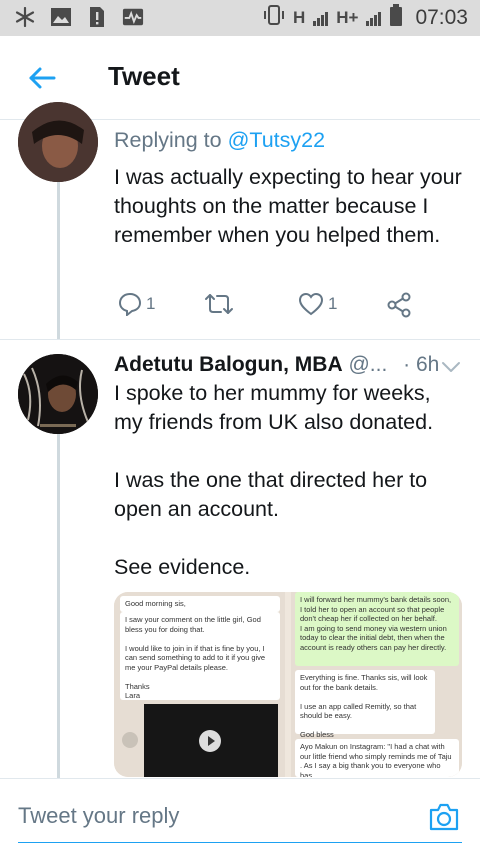  I want to click on clock: 07:03, so click(441, 17).